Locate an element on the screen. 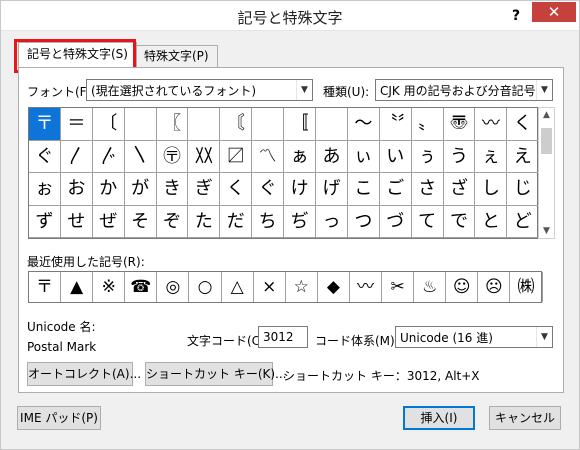 The width and height of the screenshot is (580, 450). subset-dropdown: CJK 用の記号および分音記号 ▼ is located at coordinates (464, 90).